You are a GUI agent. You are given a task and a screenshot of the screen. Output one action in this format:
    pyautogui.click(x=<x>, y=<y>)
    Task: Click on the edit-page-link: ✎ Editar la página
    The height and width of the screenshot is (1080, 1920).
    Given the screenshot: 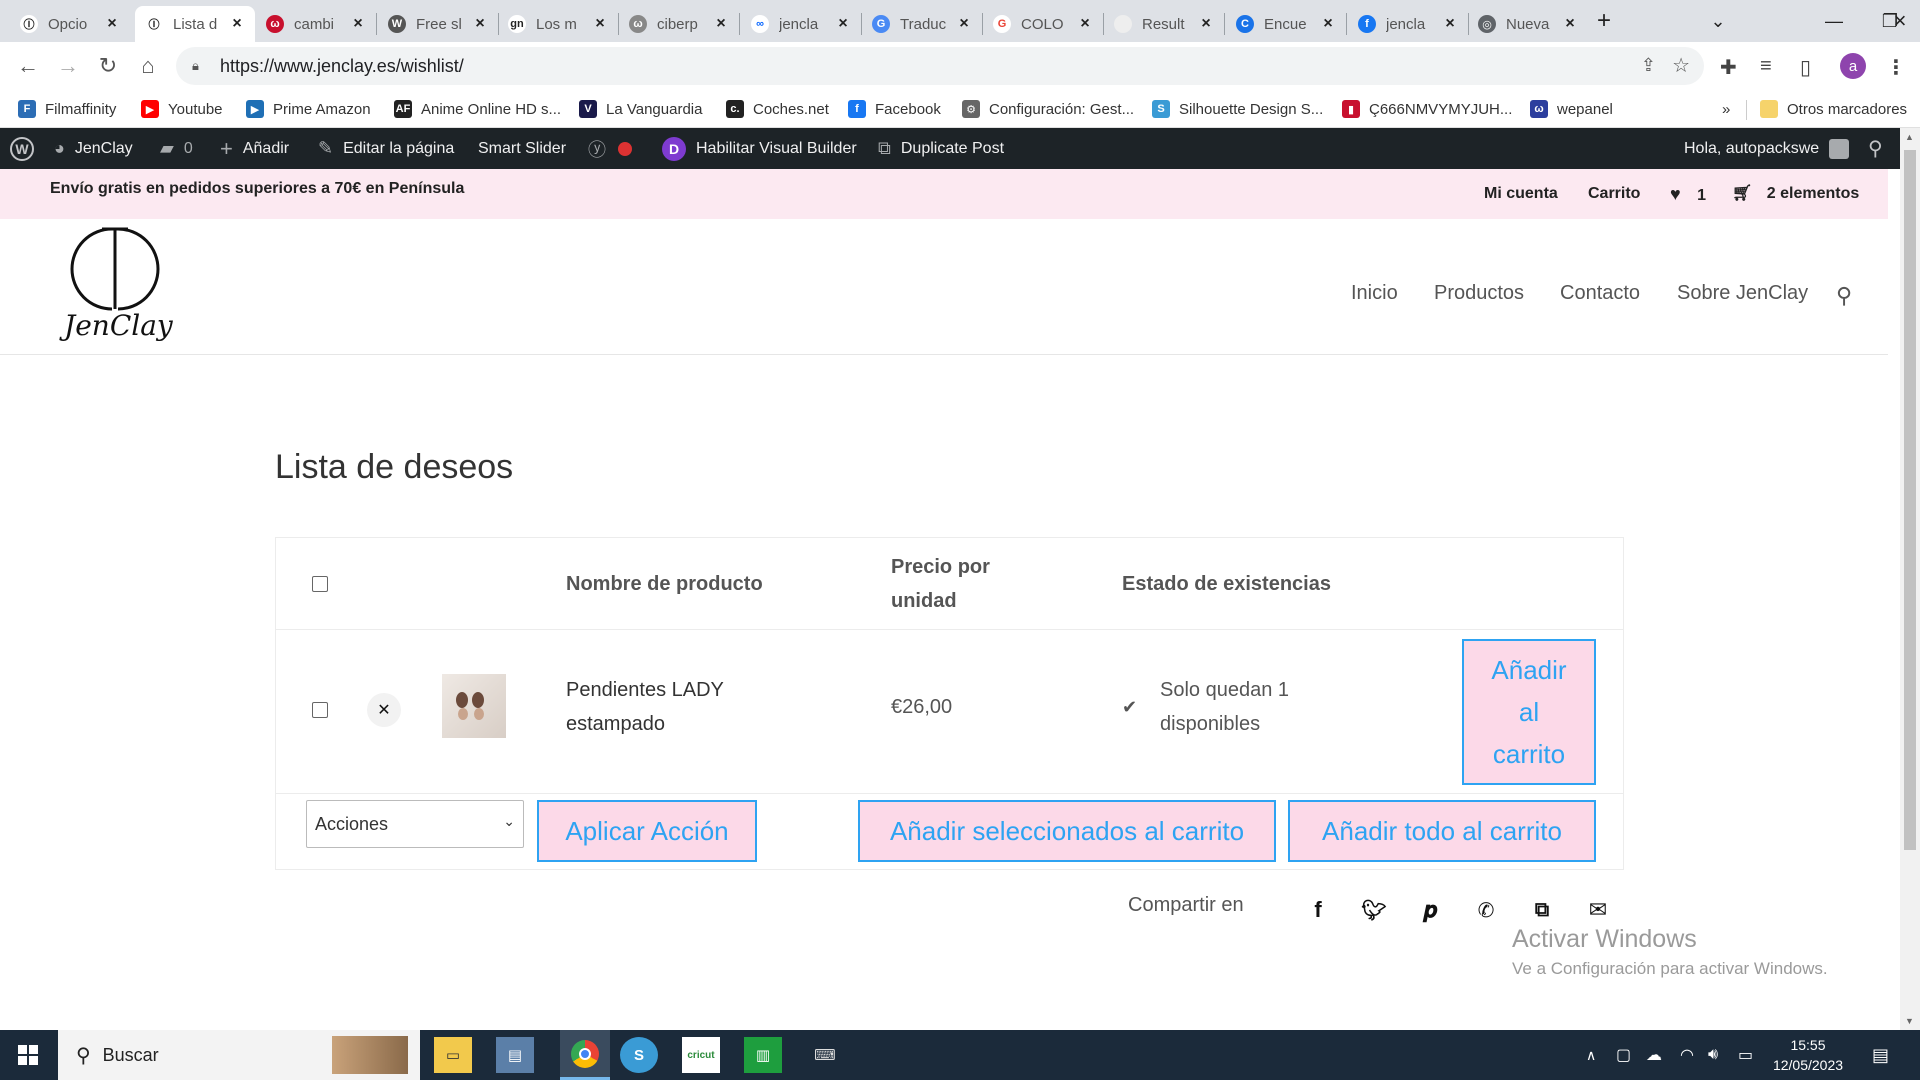 What is the action you would take?
    pyautogui.click(x=386, y=148)
    